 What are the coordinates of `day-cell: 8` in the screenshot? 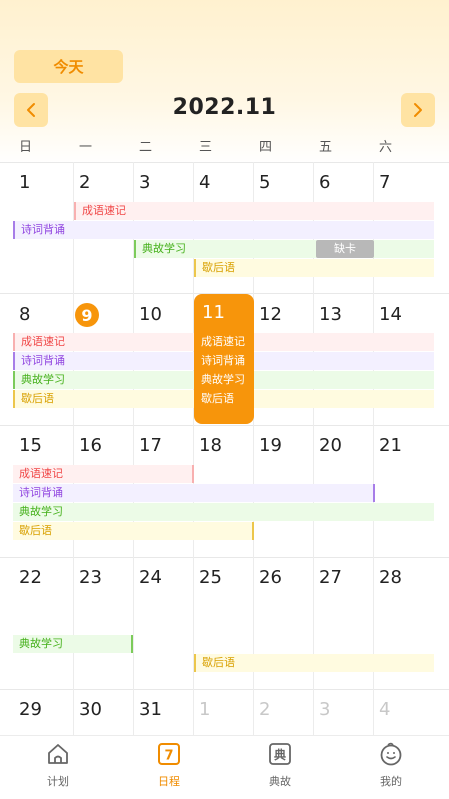 It's located at (24, 314).